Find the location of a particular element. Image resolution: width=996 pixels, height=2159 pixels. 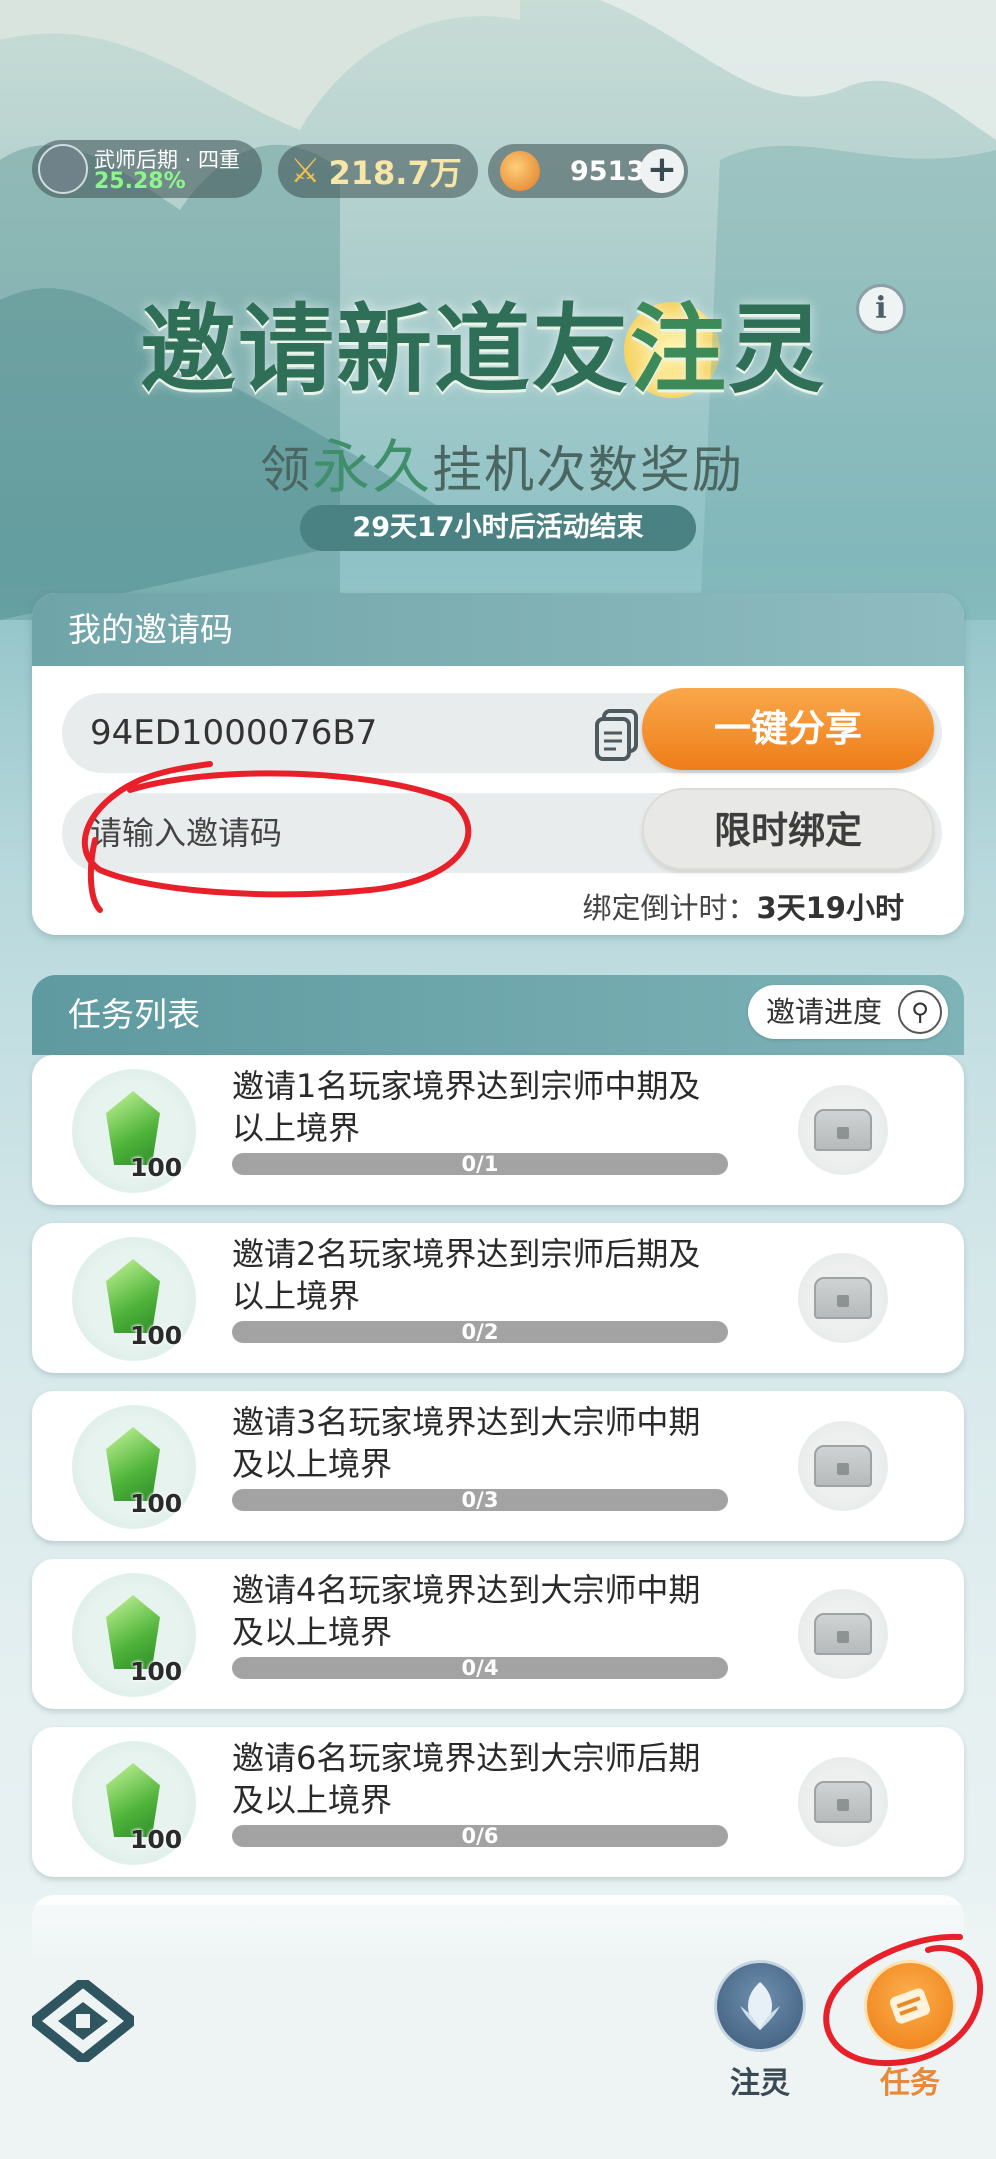

task-description: 邀请1名玩家境界达到宗师中期及以上境界 is located at coordinates (466, 1107).